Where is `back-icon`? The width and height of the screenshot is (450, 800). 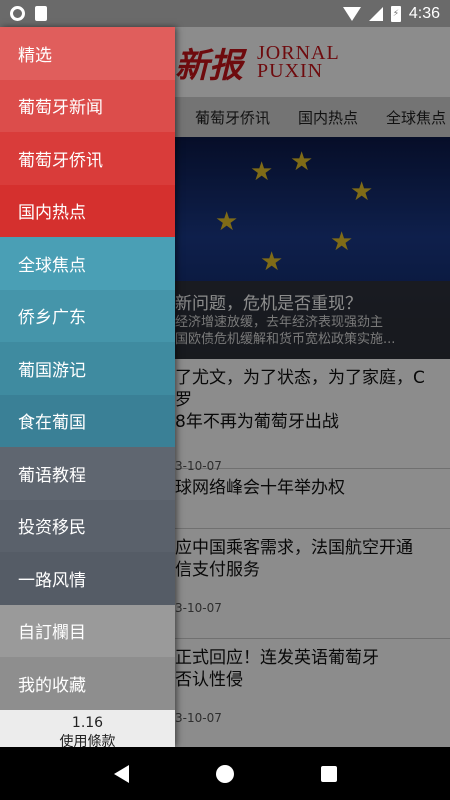
back-icon is located at coordinates (121, 773).